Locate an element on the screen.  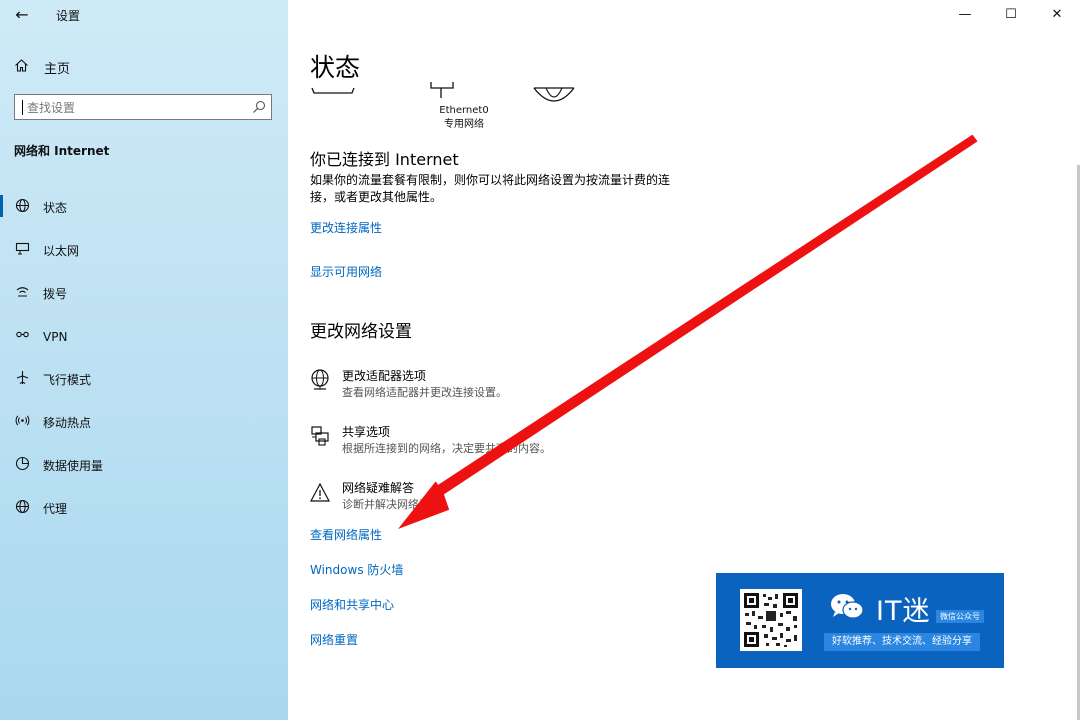
change-network-settings-heading: 更改网络设置 is located at coordinates (361, 332).